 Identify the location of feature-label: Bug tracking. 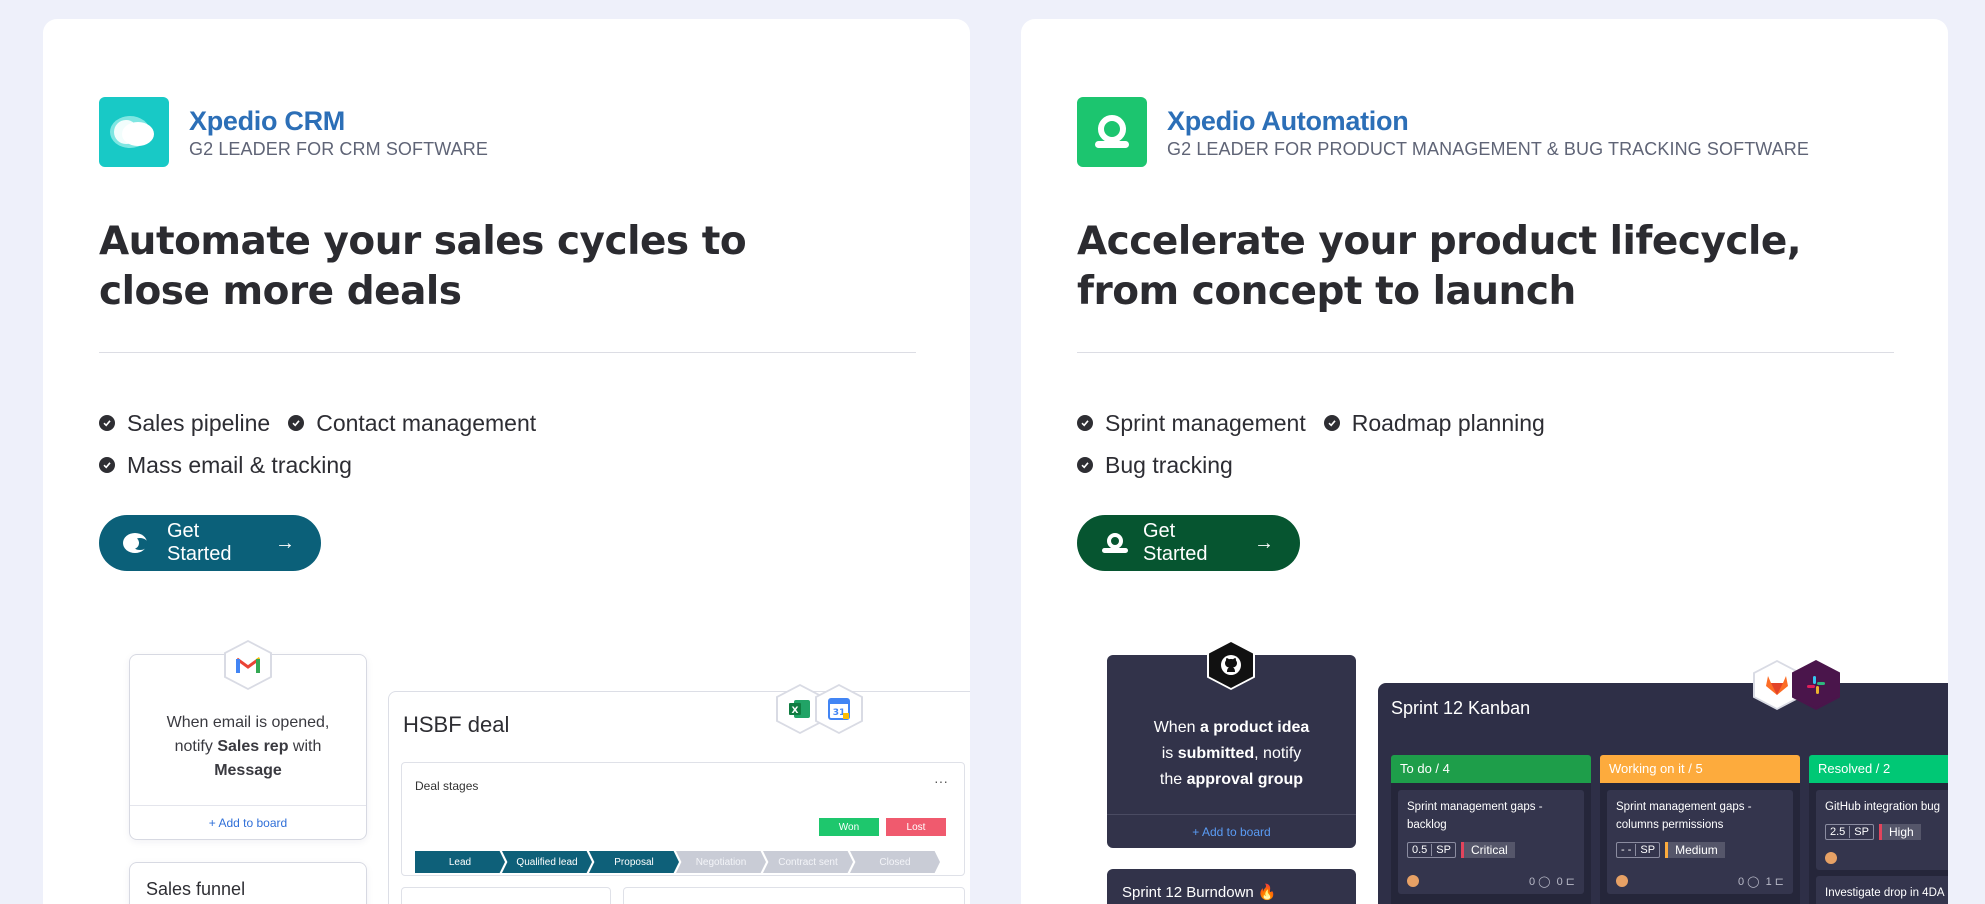
(1169, 464).